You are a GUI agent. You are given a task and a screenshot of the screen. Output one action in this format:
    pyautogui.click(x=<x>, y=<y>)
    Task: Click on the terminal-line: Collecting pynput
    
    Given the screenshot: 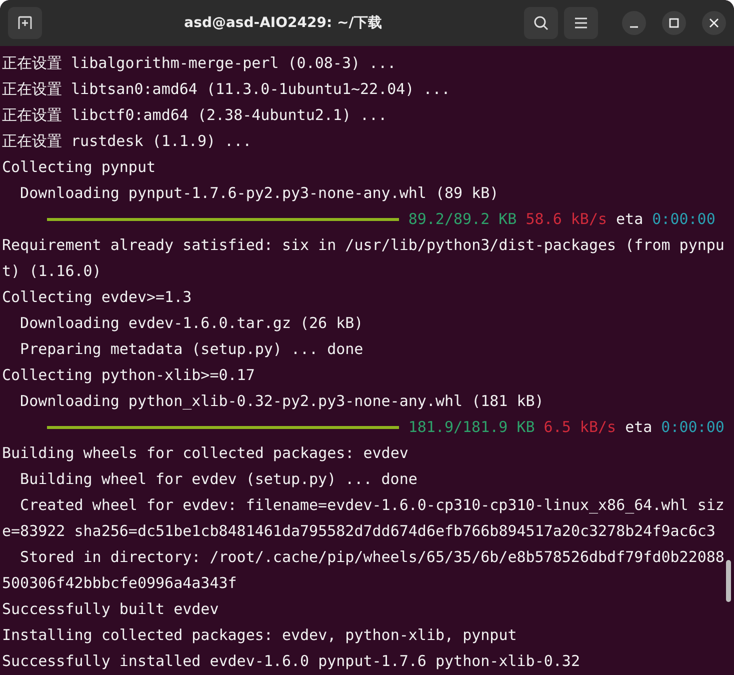 What is the action you would take?
    pyautogui.click(x=78, y=167)
    